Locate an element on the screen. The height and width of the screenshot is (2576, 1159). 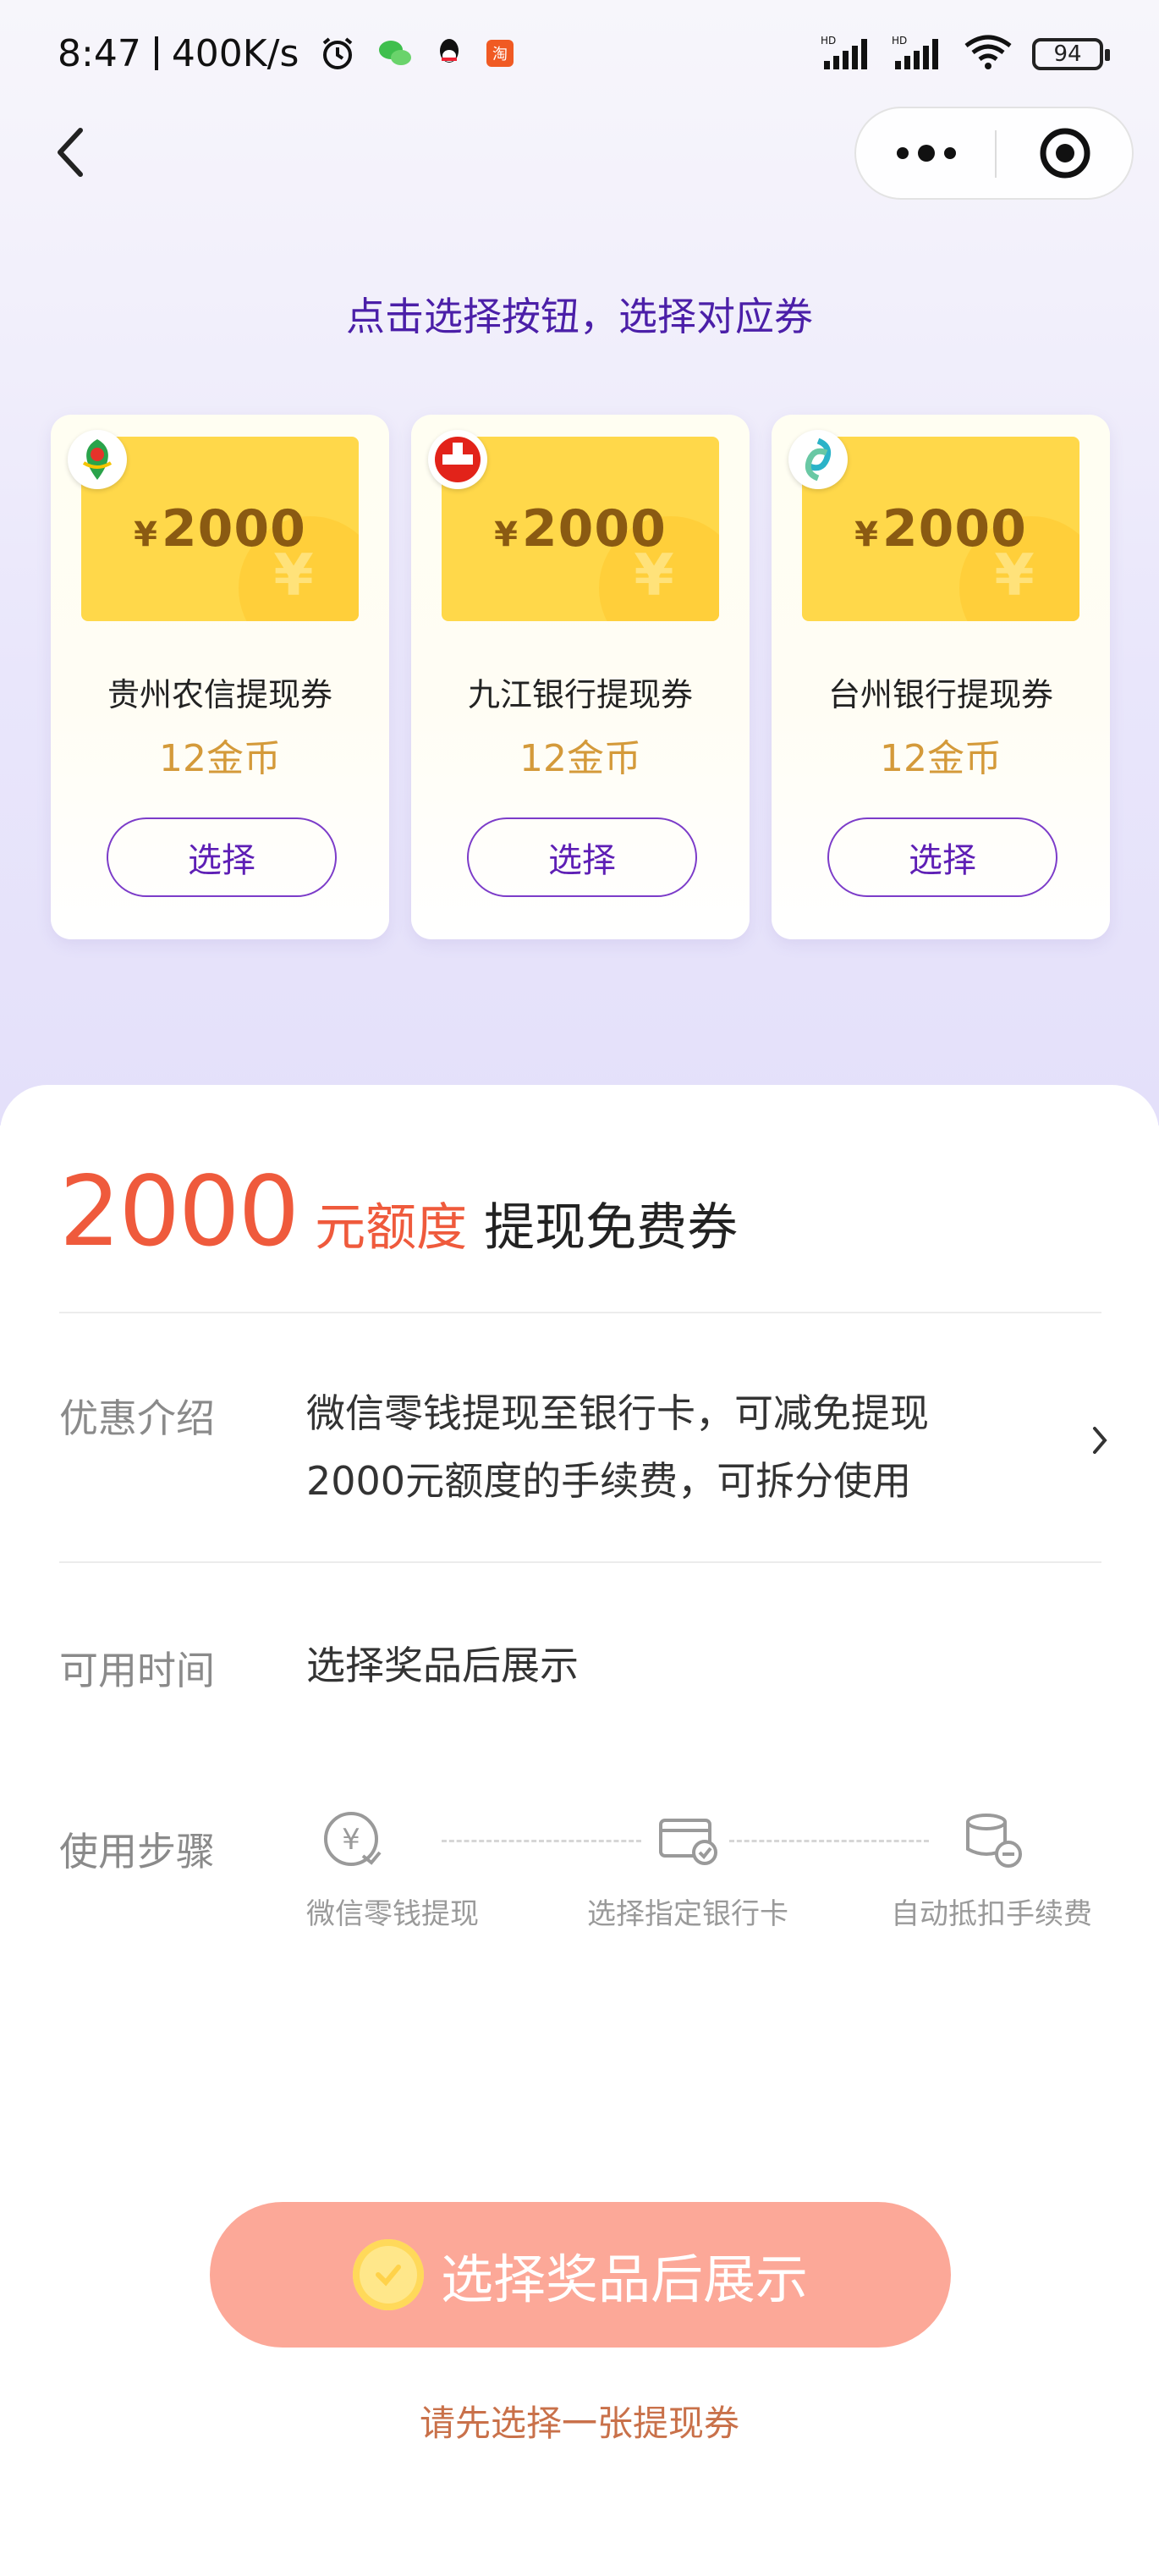
coin-stack-minus-icon is located at coordinates (991, 1841).